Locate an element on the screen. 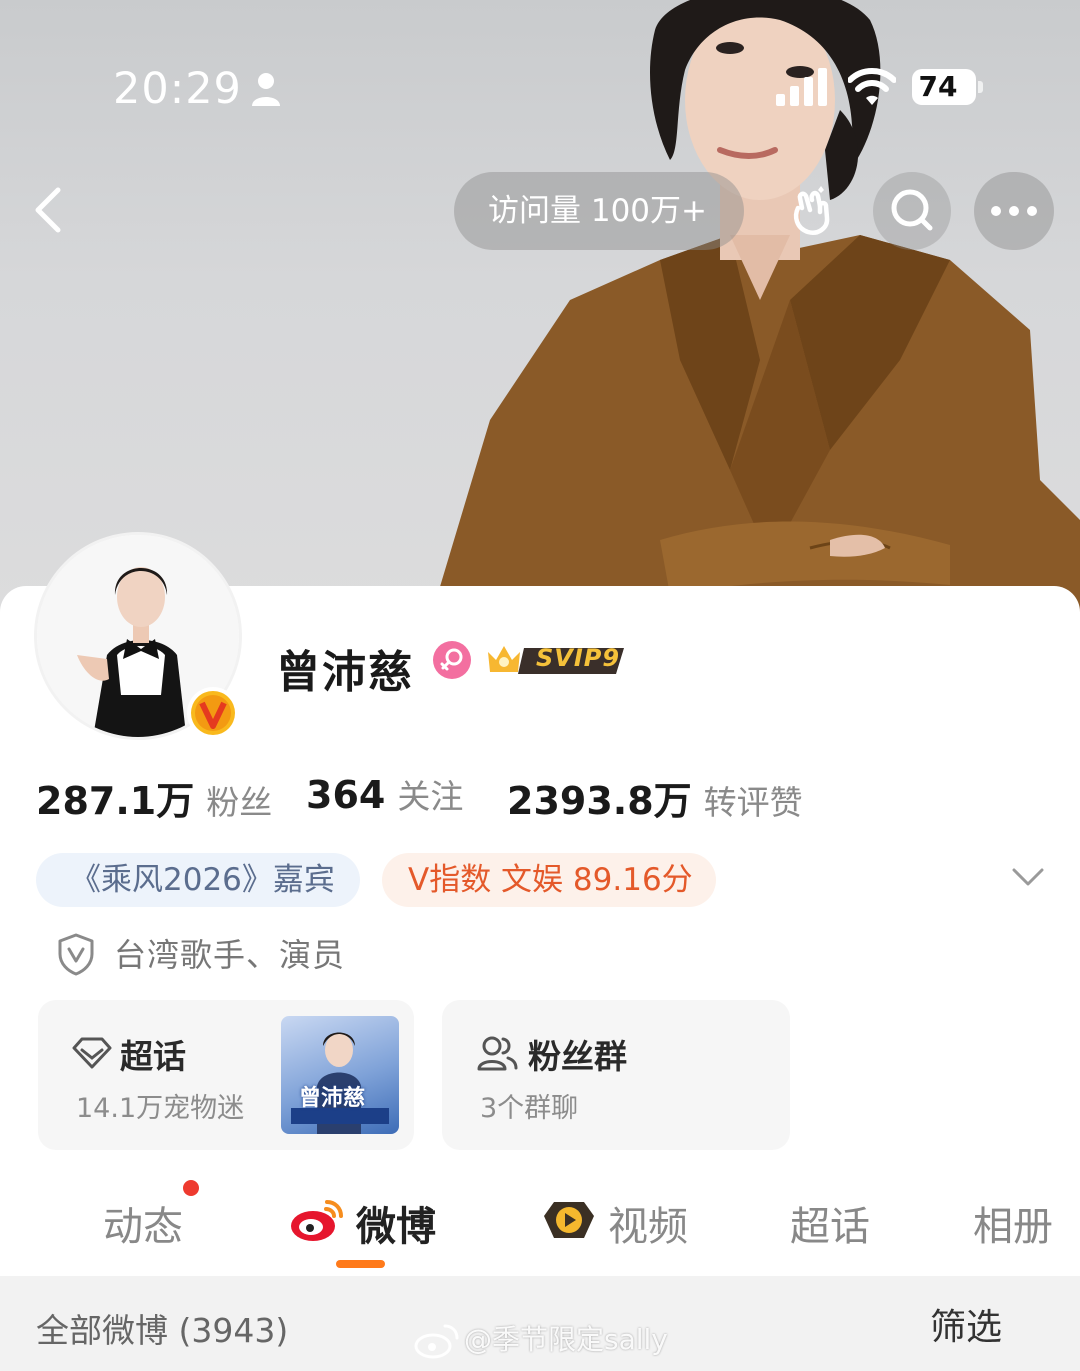 This screenshot has height=1371, width=1080. svip-badge: SVIP9 is located at coordinates (557, 660).